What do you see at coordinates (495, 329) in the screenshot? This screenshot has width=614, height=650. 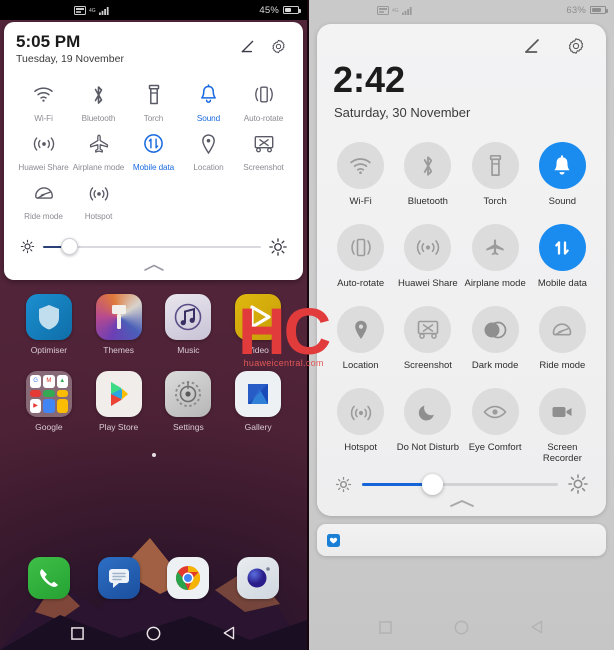 I see `dark-mode-contrast-icon` at bounding box center [495, 329].